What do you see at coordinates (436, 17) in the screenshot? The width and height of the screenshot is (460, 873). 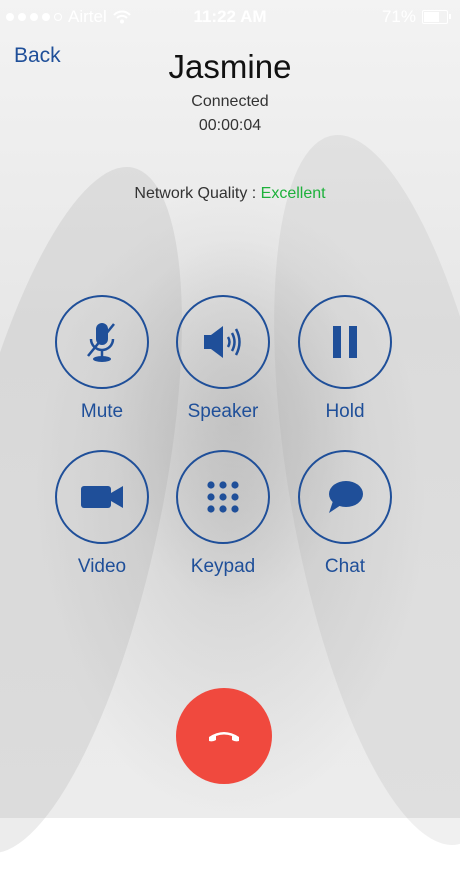 I see `battery-icon` at bounding box center [436, 17].